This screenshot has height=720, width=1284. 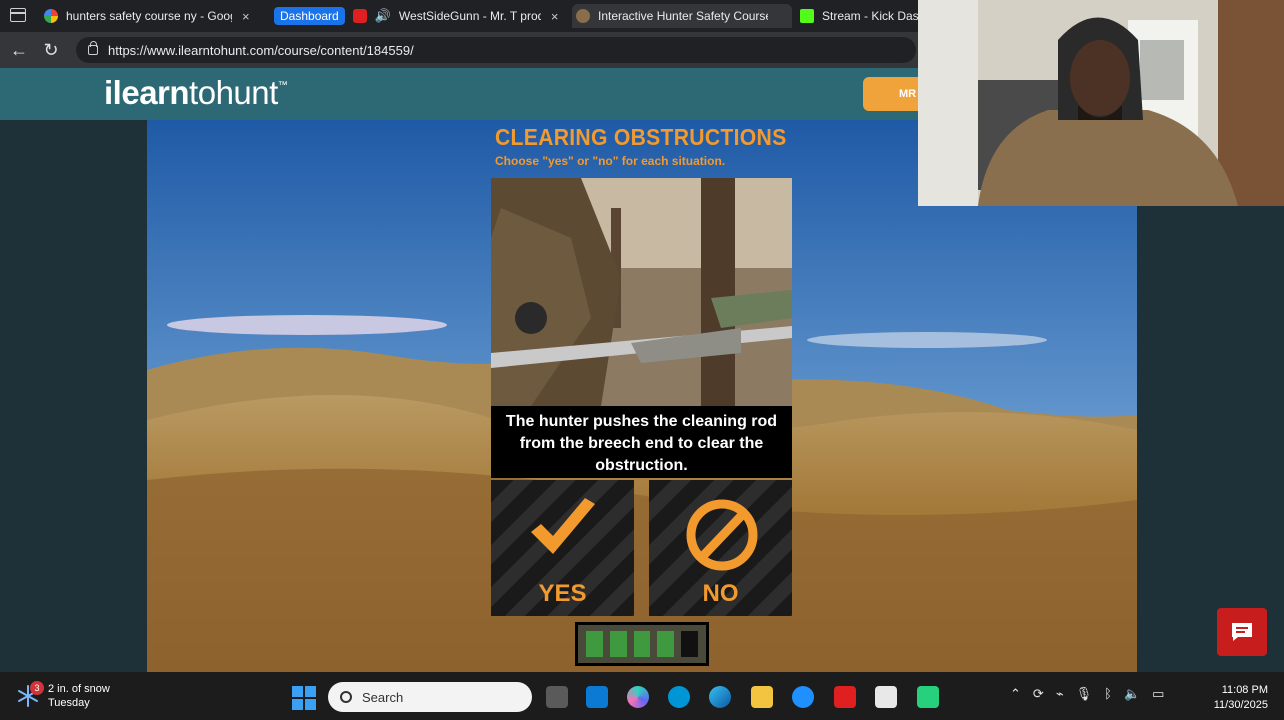 I want to click on tab-kick: Stream - Kick Dash, so click(x=859, y=16).